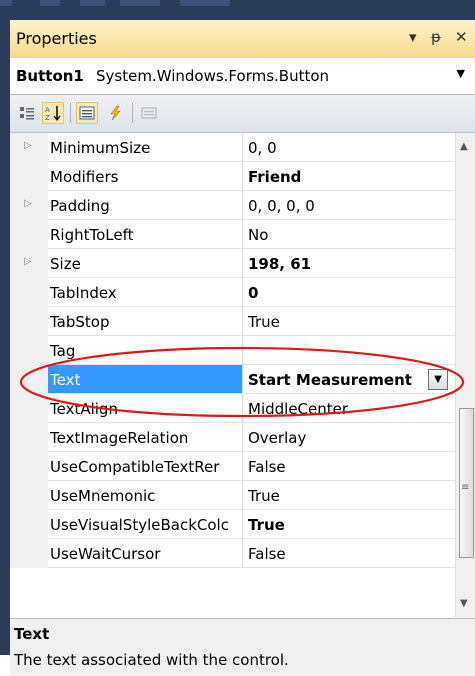  Describe the element at coordinates (465, 487) in the screenshot. I see `scroll-grip-icon: ≡` at that location.